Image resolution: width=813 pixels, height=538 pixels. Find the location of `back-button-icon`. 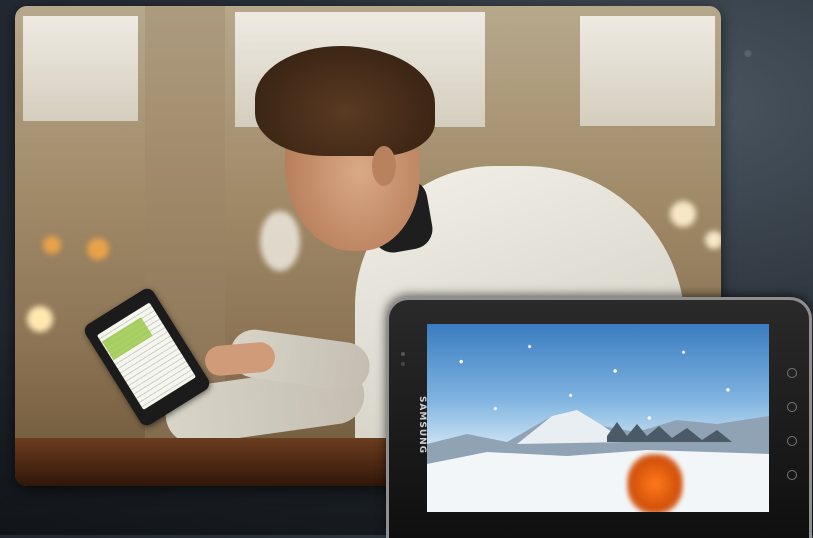

back-button-icon is located at coordinates (792, 373).